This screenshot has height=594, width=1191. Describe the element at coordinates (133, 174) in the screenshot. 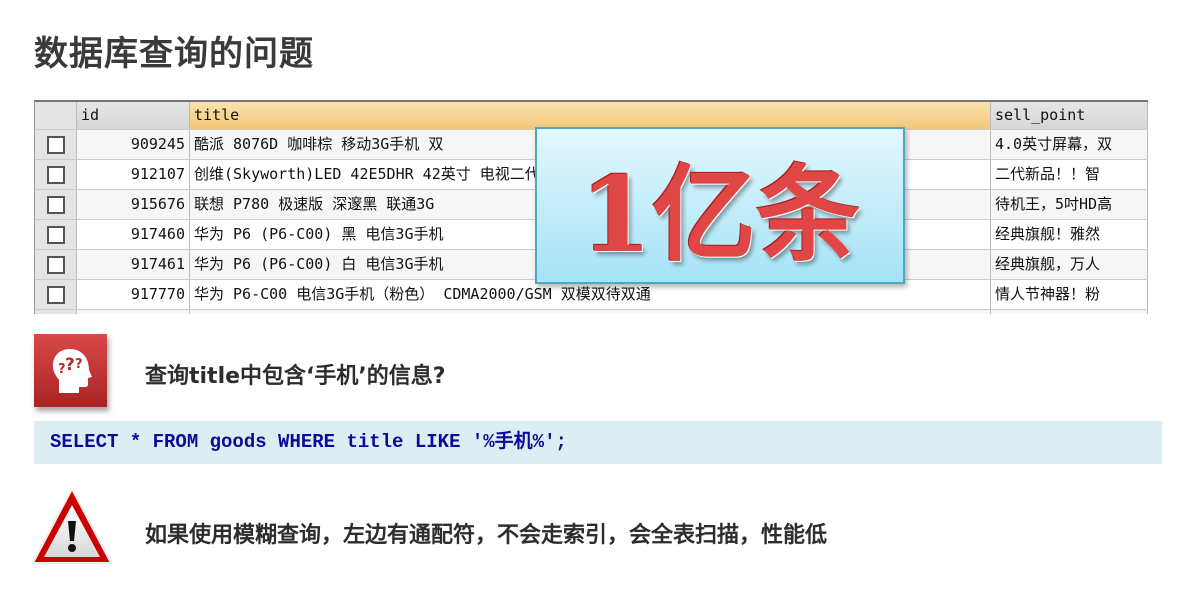

I see `cell-id: 912107` at that location.